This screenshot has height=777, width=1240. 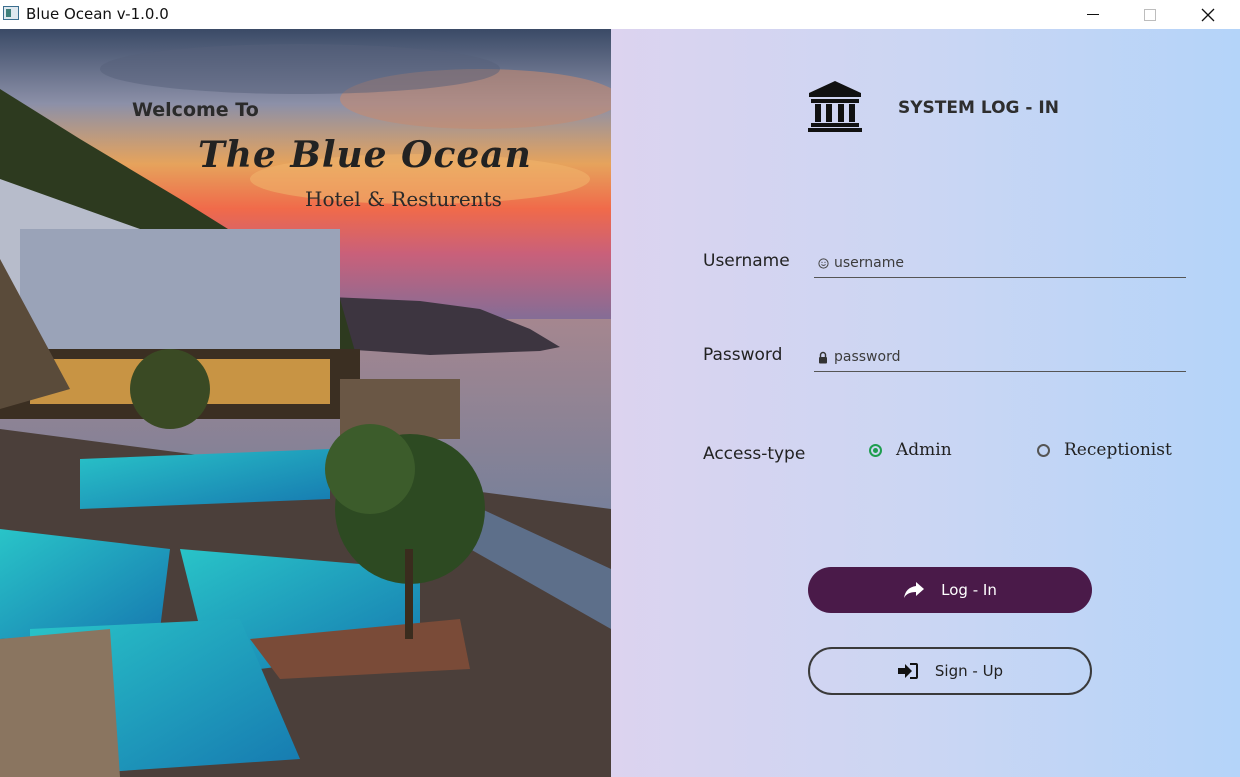 What do you see at coordinates (907, 671) in the screenshot?
I see `sign-in-icon` at bounding box center [907, 671].